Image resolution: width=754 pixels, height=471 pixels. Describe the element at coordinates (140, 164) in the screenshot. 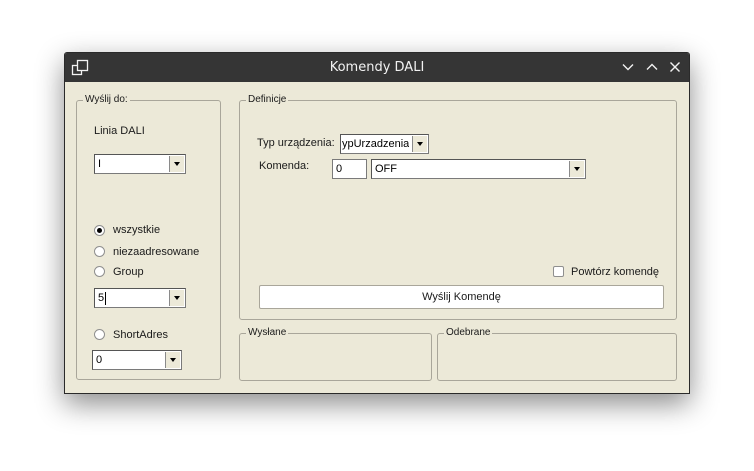

I see `dali-line-combo: I` at that location.